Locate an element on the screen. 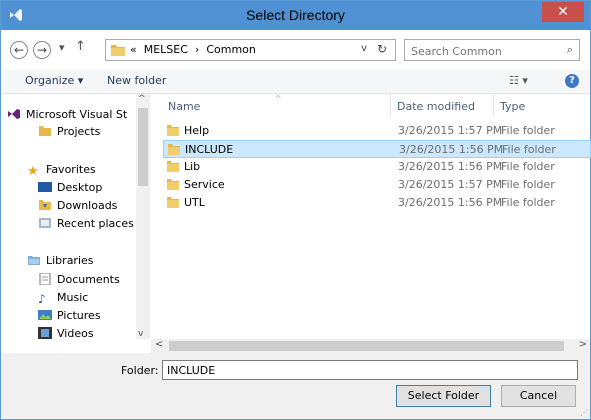 This screenshot has height=420, width=591. forward-button: → is located at coordinates (42, 50).